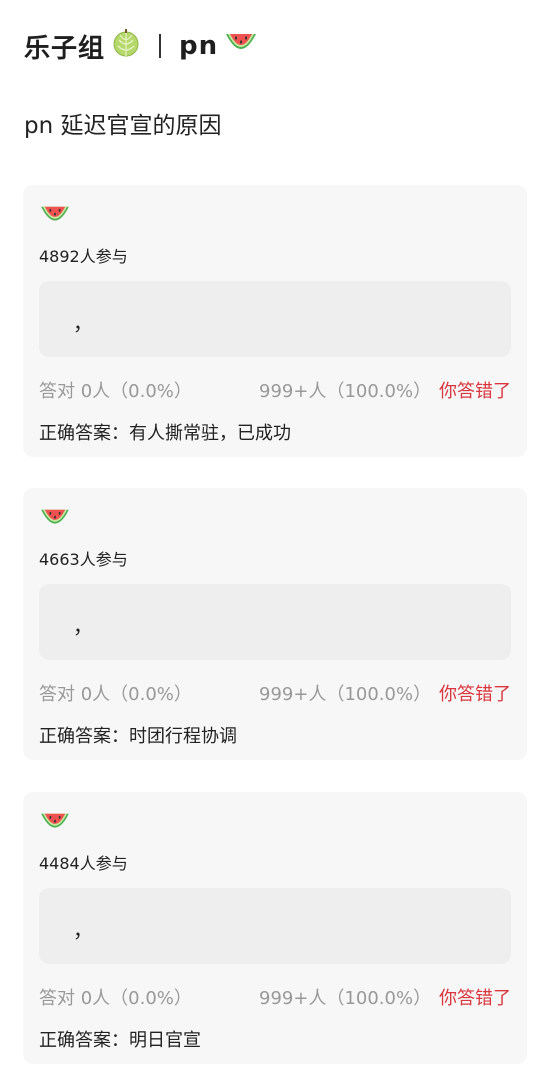  I want to click on correct-answer: 正确答案：时团行程协调, so click(138, 736).